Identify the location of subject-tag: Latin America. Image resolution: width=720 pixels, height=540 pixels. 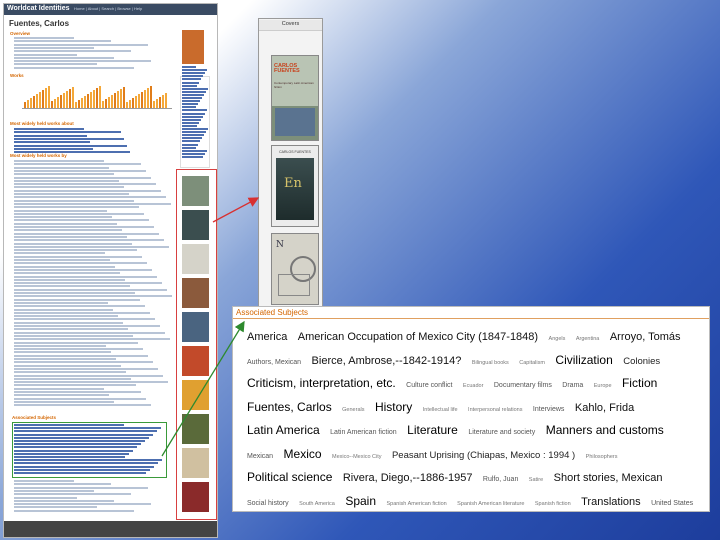
(283, 430).